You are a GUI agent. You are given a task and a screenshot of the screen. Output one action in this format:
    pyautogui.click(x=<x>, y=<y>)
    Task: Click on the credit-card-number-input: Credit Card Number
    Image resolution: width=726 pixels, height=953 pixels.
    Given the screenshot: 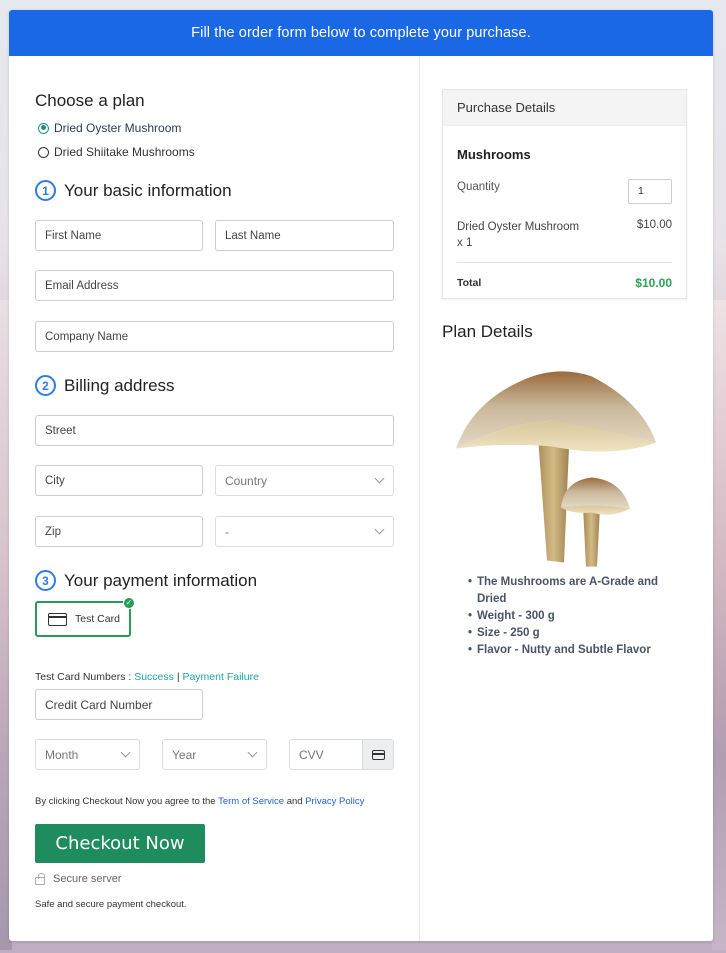 What is the action you would take?
    pyautogui.click(x=119, y=704)
    